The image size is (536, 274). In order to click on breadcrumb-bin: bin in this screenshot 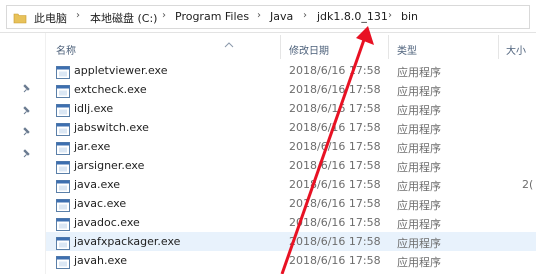, I will do `click(409, 16)`.